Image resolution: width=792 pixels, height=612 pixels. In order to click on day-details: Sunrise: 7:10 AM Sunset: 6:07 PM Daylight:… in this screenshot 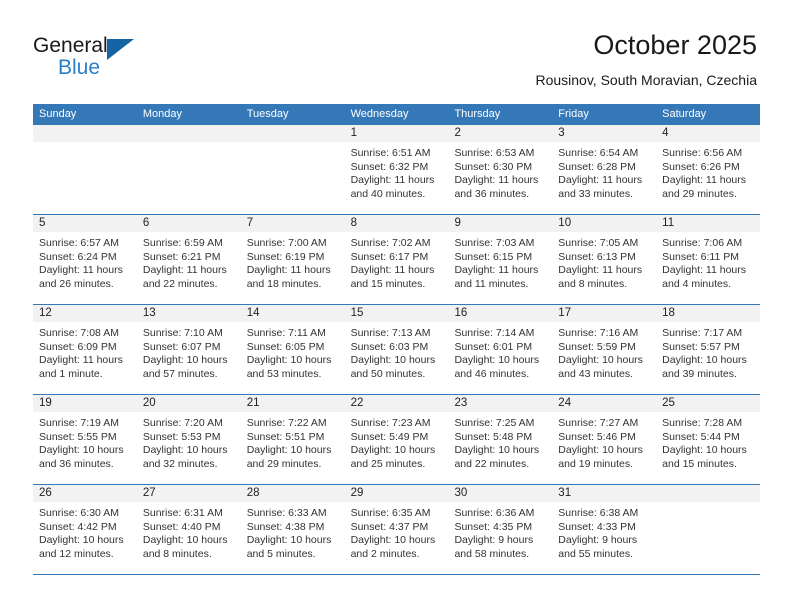, I will do `click(189, 351)`.